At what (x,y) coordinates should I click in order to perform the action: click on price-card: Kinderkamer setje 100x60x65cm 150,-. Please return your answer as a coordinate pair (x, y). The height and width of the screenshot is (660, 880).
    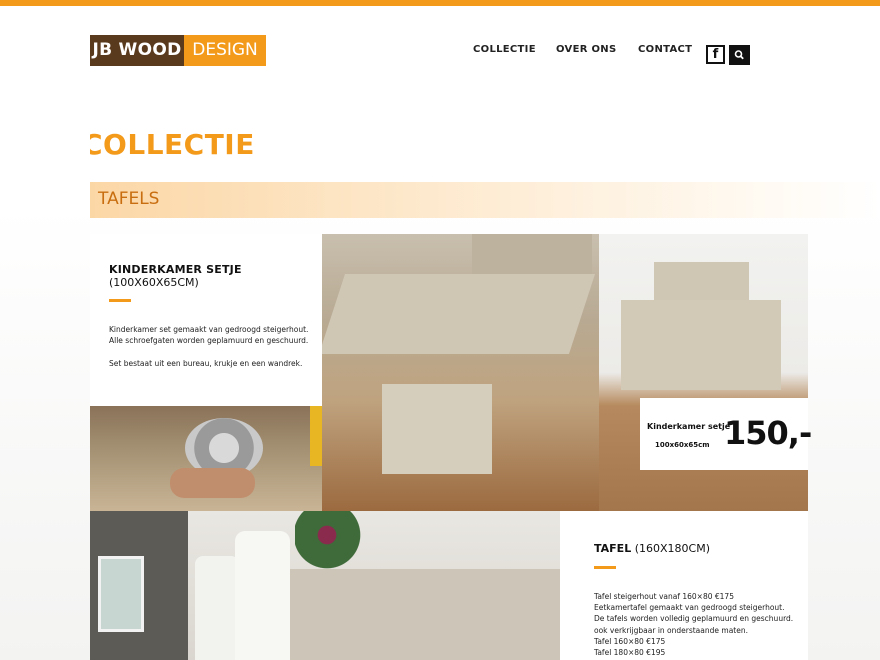
    Looking at the image, I should click on (726, 434).